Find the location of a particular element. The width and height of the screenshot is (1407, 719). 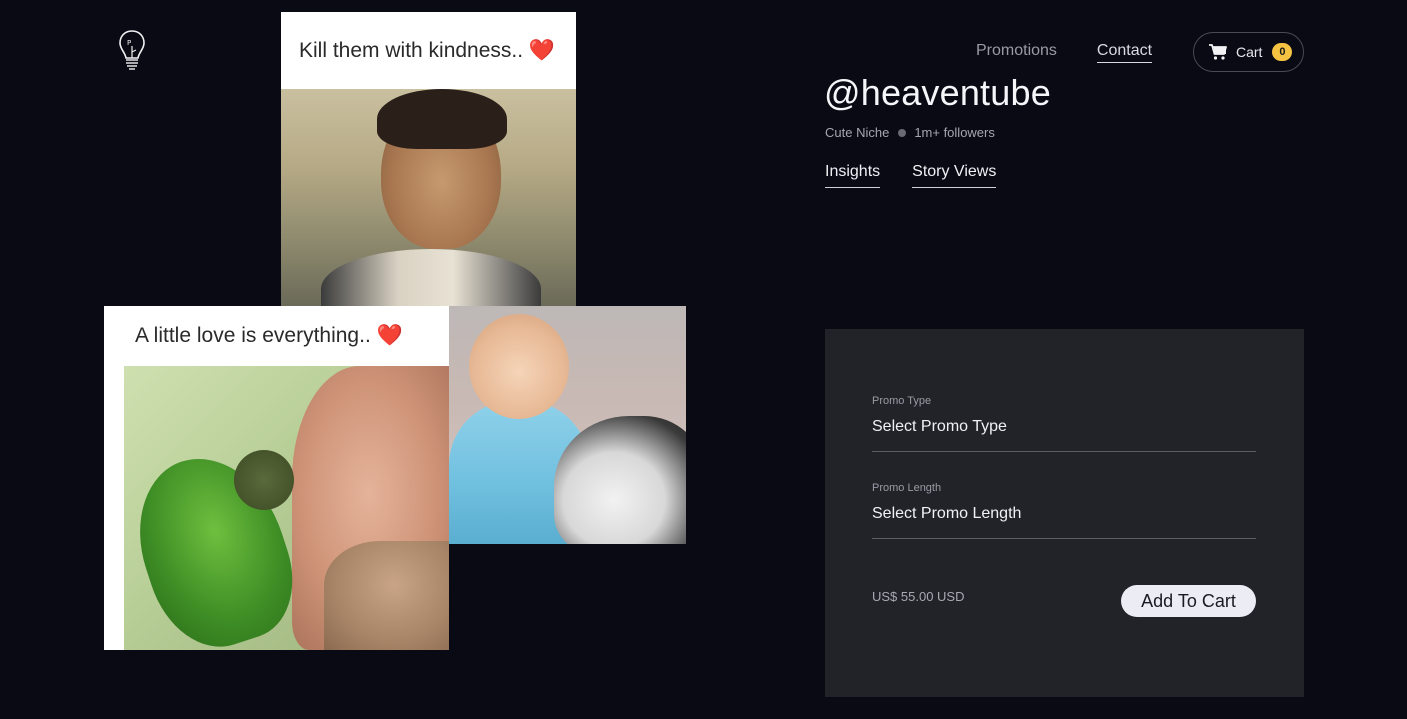

lightbulb-logo-icon: P is located at coordinates (132, 52).